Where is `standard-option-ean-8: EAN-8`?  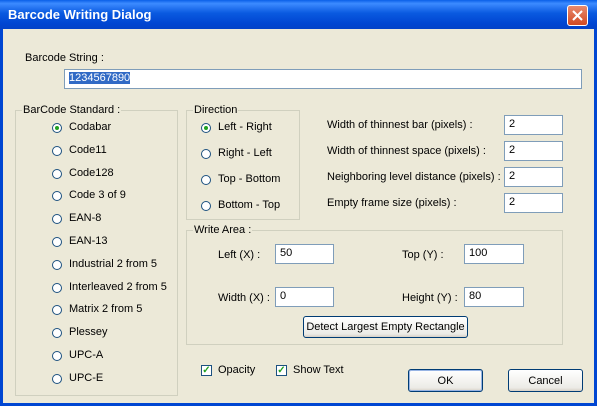
standard-option-ean-8: EAN-8 is located at coordinates (112, 219).